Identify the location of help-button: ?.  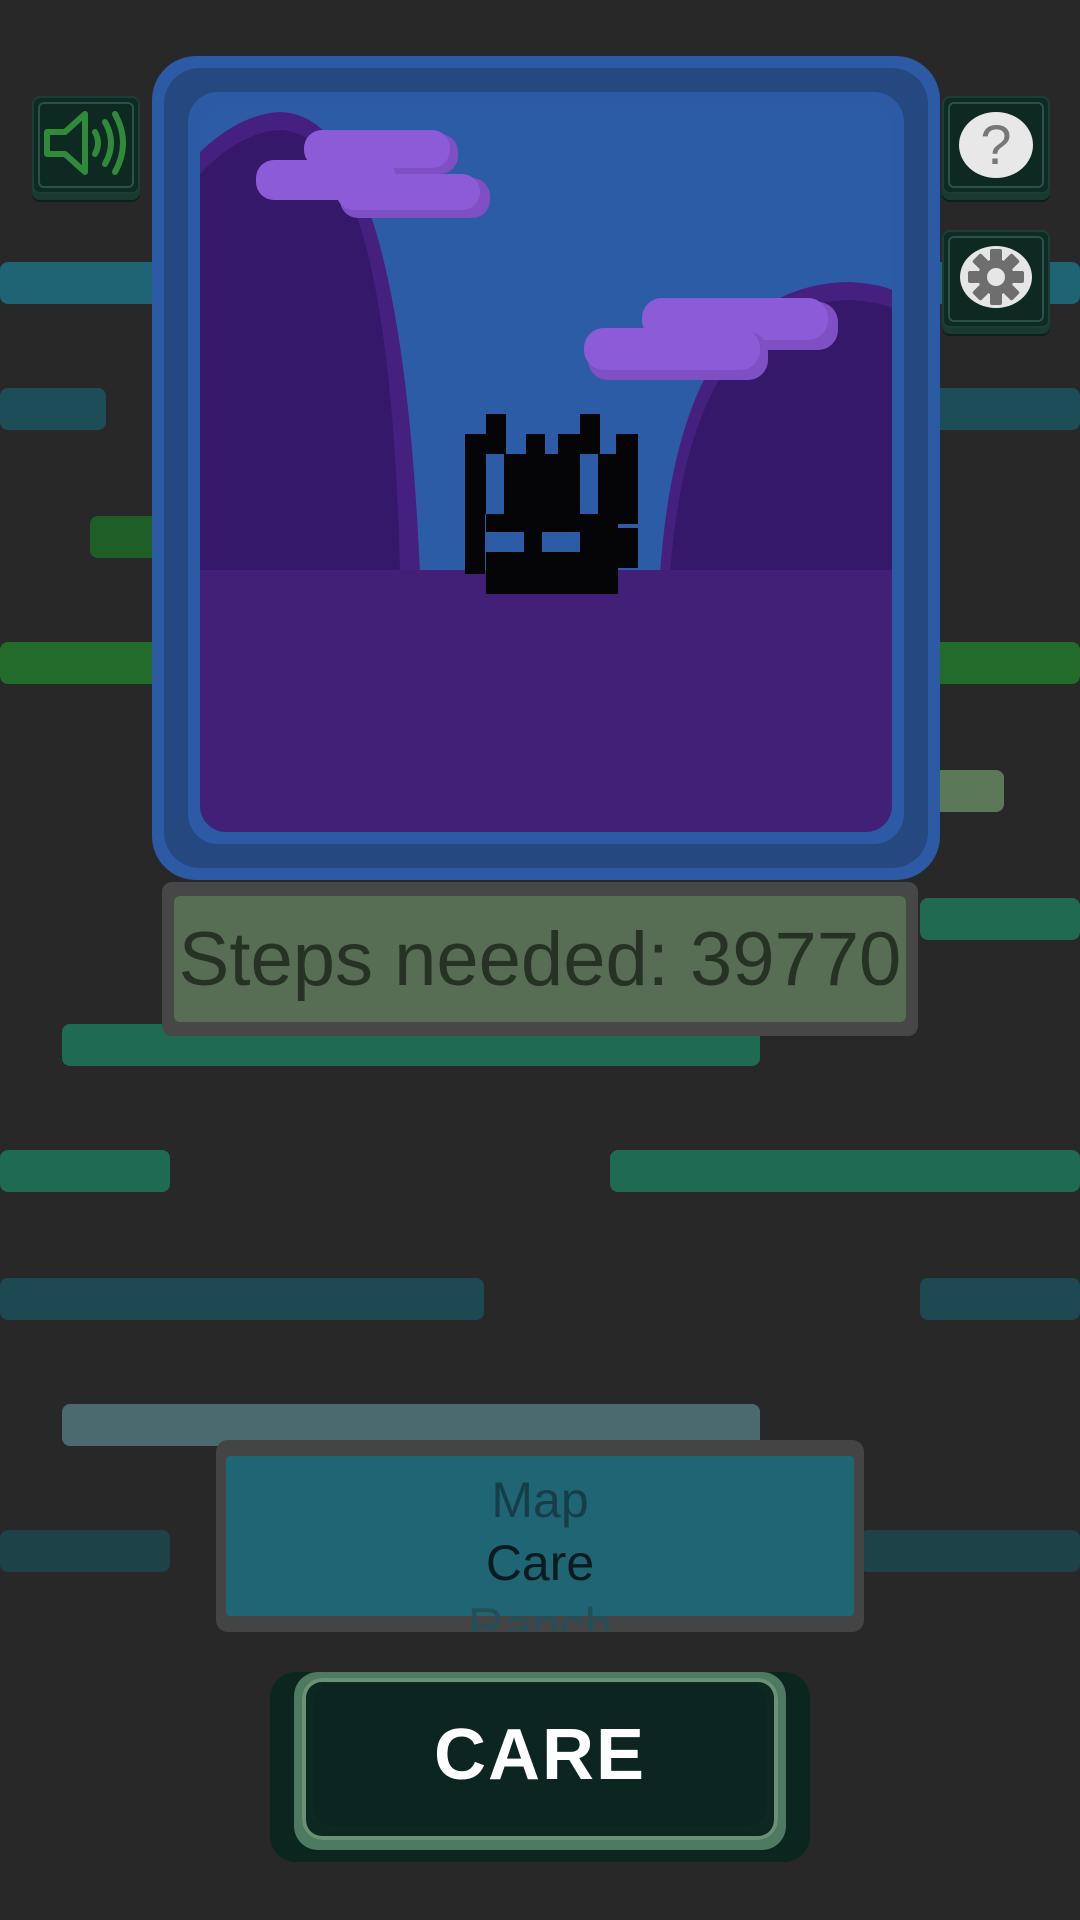
(996, 145).